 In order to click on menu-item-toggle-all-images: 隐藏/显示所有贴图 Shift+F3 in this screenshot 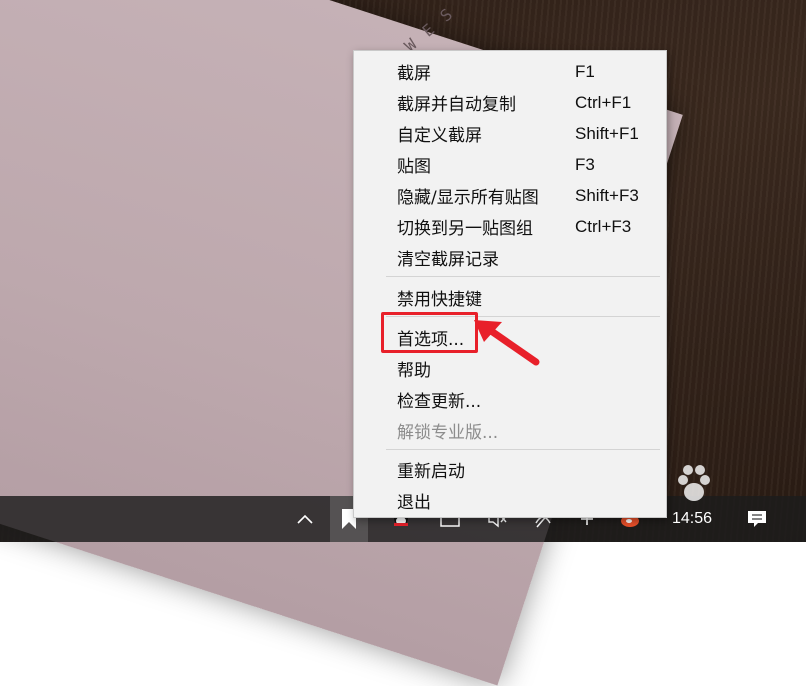, I will do `click(510, 195)`.